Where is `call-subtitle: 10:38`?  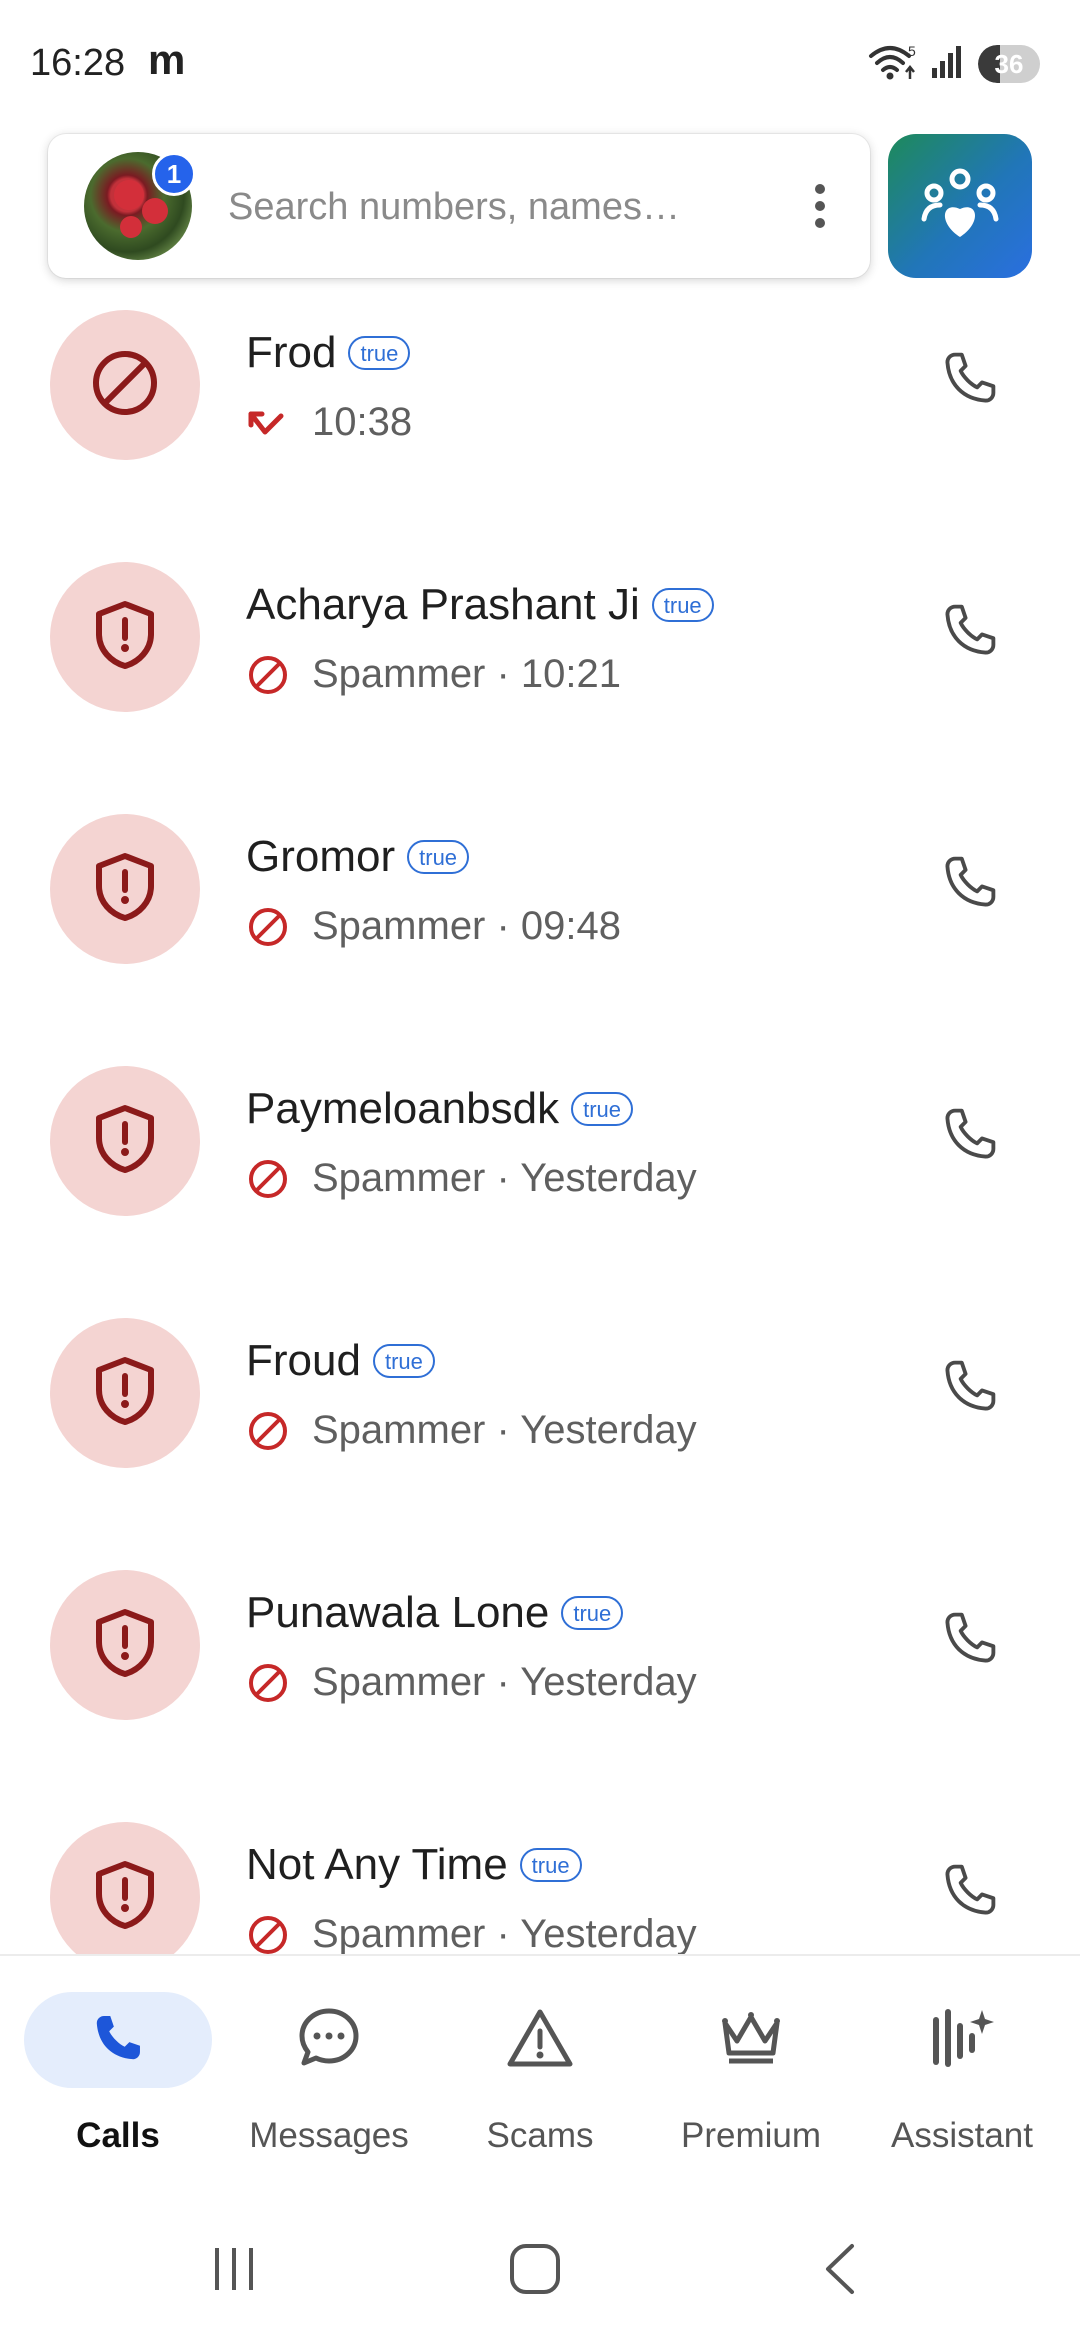
call-subtitle: 10:38 is located at coordinates (329, 422).